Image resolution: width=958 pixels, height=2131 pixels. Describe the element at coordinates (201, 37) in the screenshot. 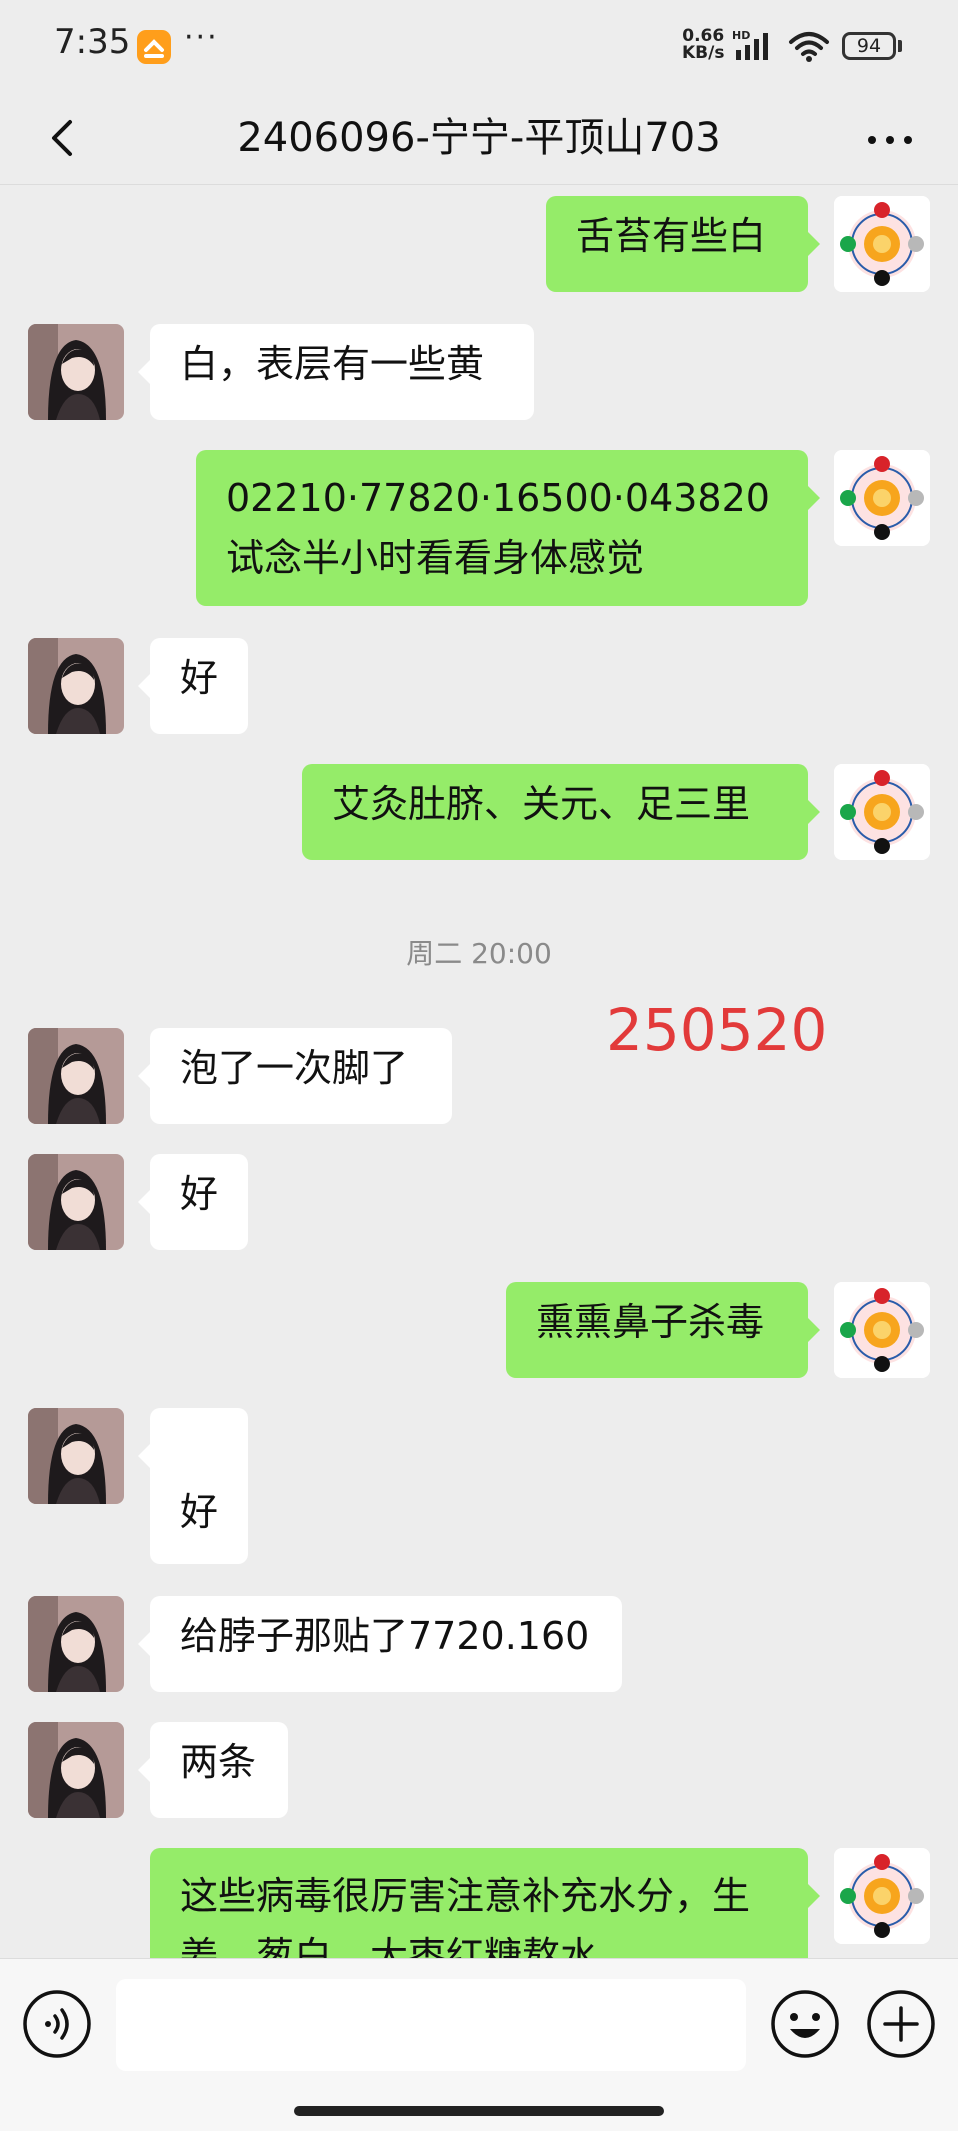

I see `status-more-indicator: ···` at that location.